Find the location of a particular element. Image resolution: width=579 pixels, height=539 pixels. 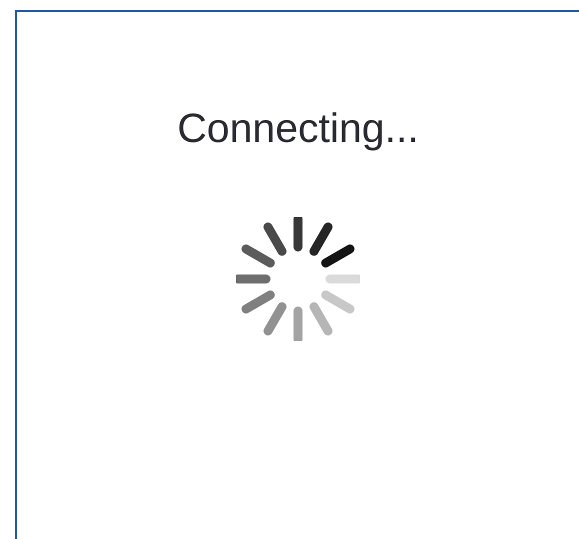

loading-spinner-icon is located at coordinates (298, 279).